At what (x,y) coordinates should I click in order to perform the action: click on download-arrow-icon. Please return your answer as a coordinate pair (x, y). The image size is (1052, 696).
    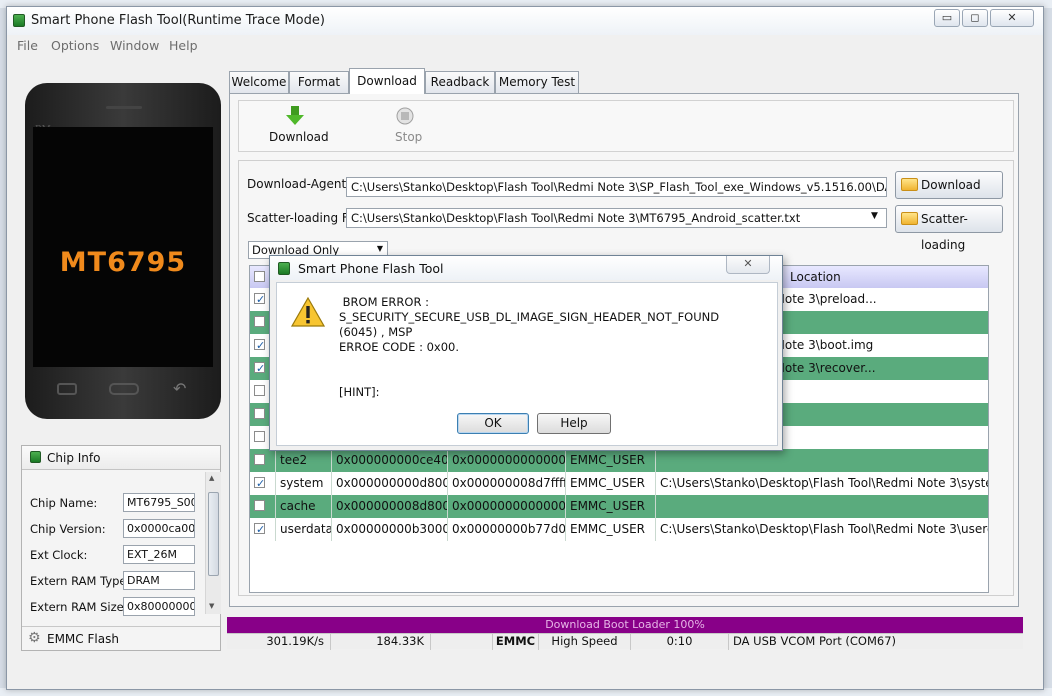
    Looking at the image, I should click on (295, 115).